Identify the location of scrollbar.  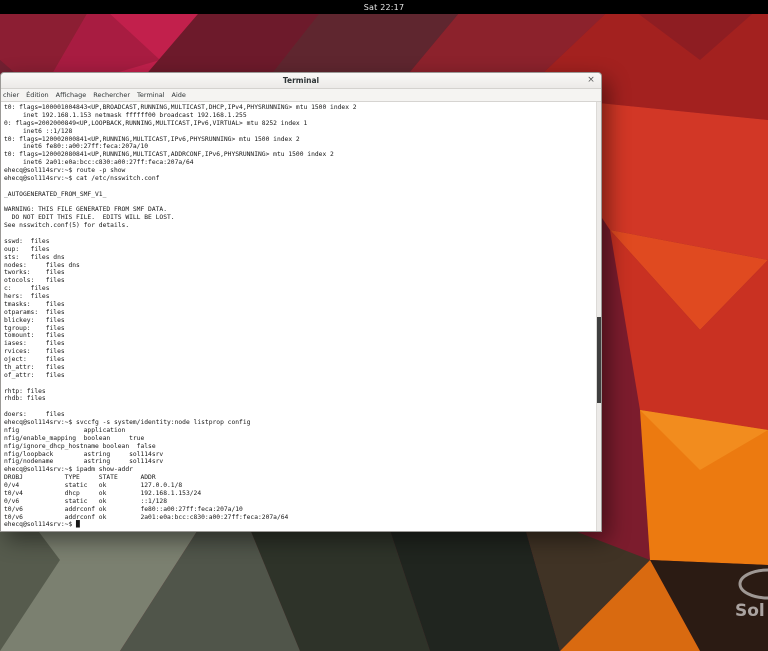
(598, 316).